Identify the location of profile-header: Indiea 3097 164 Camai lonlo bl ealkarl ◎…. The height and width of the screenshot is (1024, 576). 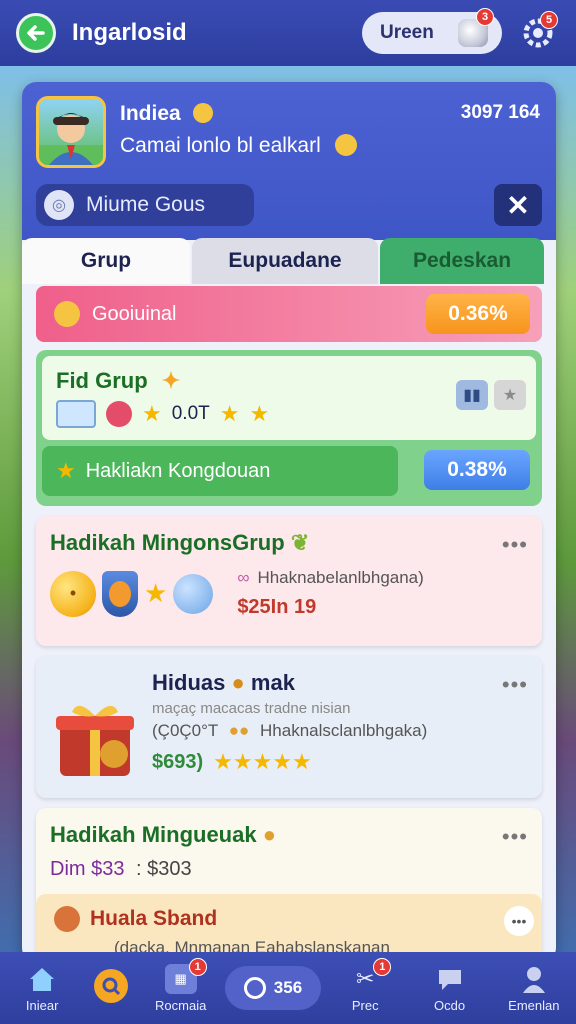
(289, 161).